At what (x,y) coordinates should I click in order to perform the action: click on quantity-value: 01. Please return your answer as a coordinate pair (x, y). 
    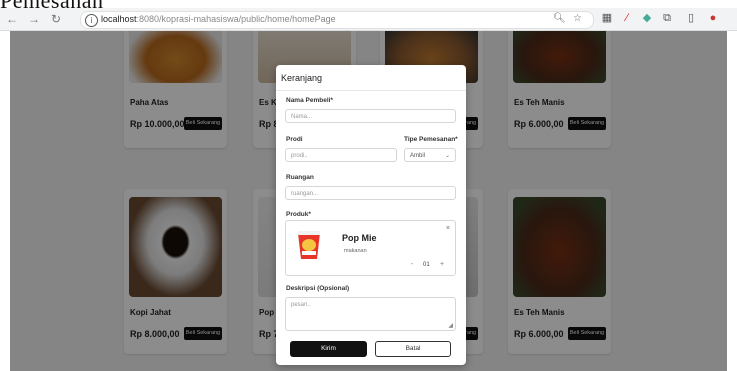
    Looking at the image, I should click on (426, 265).